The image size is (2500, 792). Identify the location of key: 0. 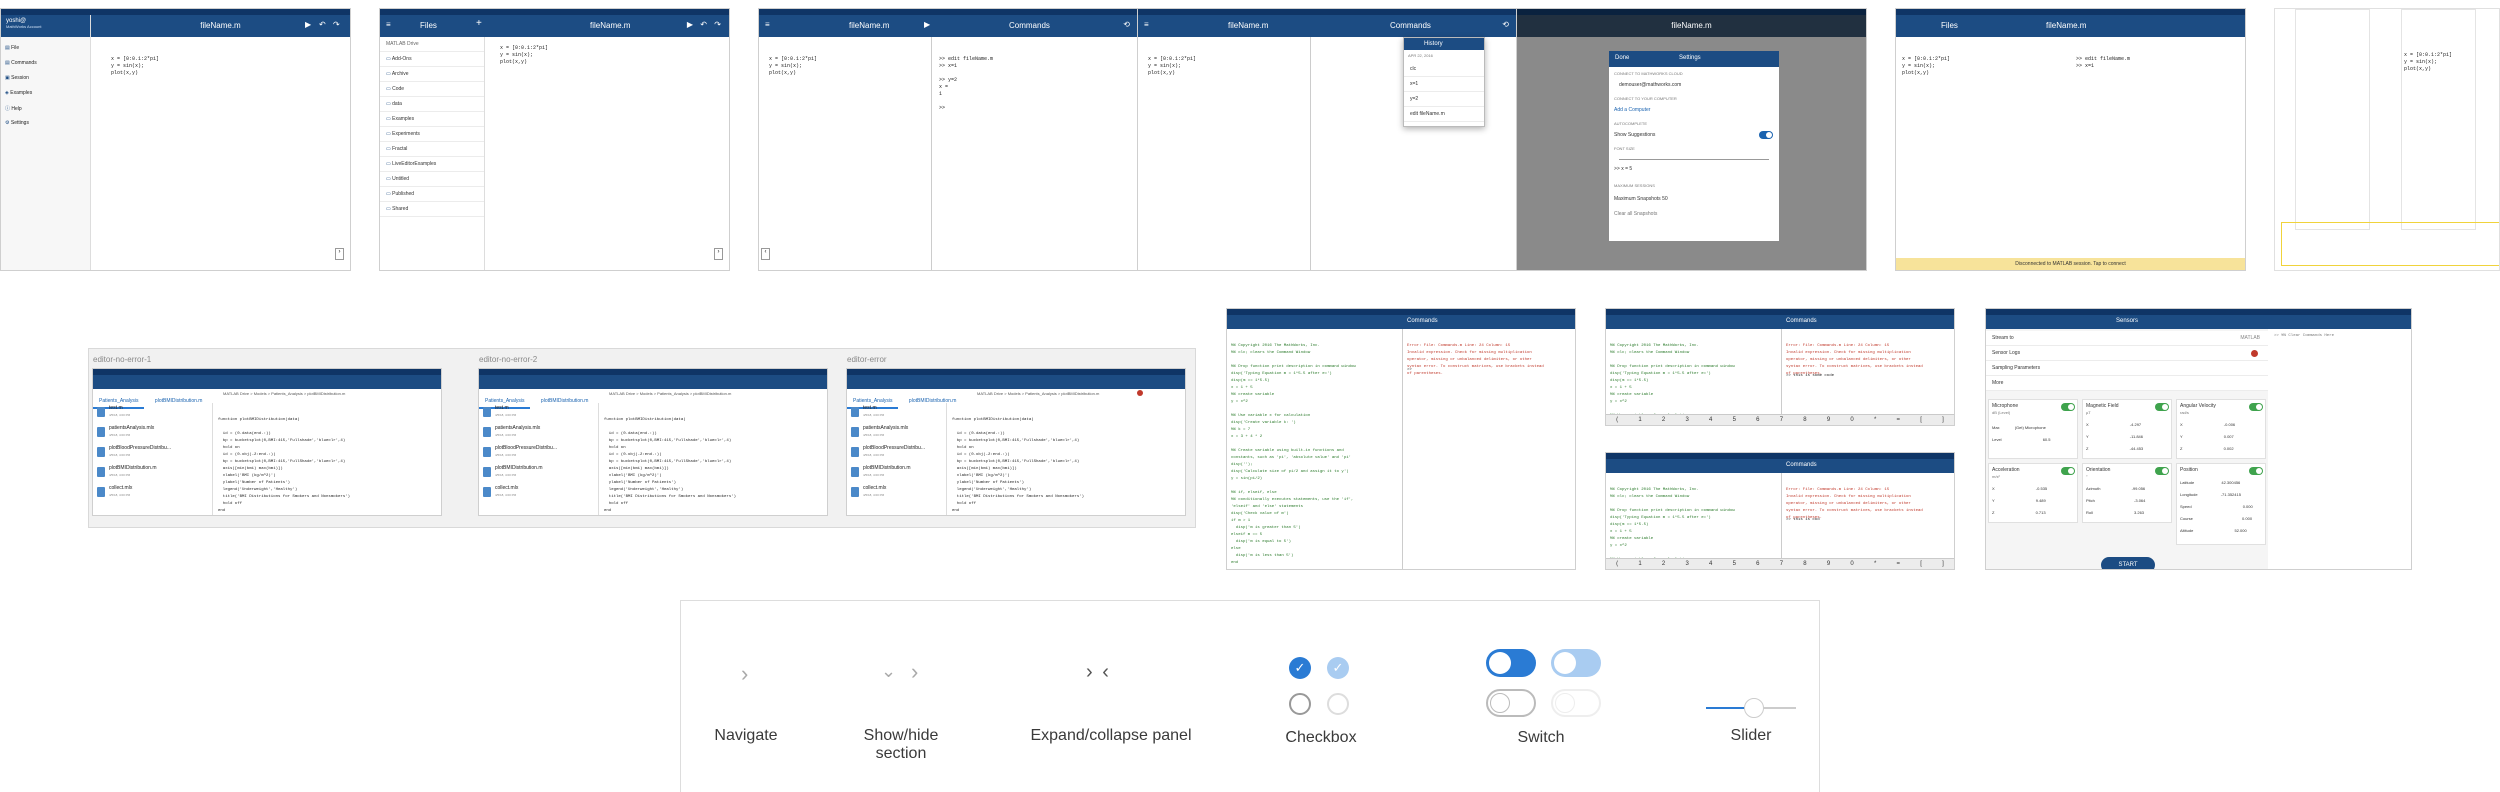
(1851, 564).